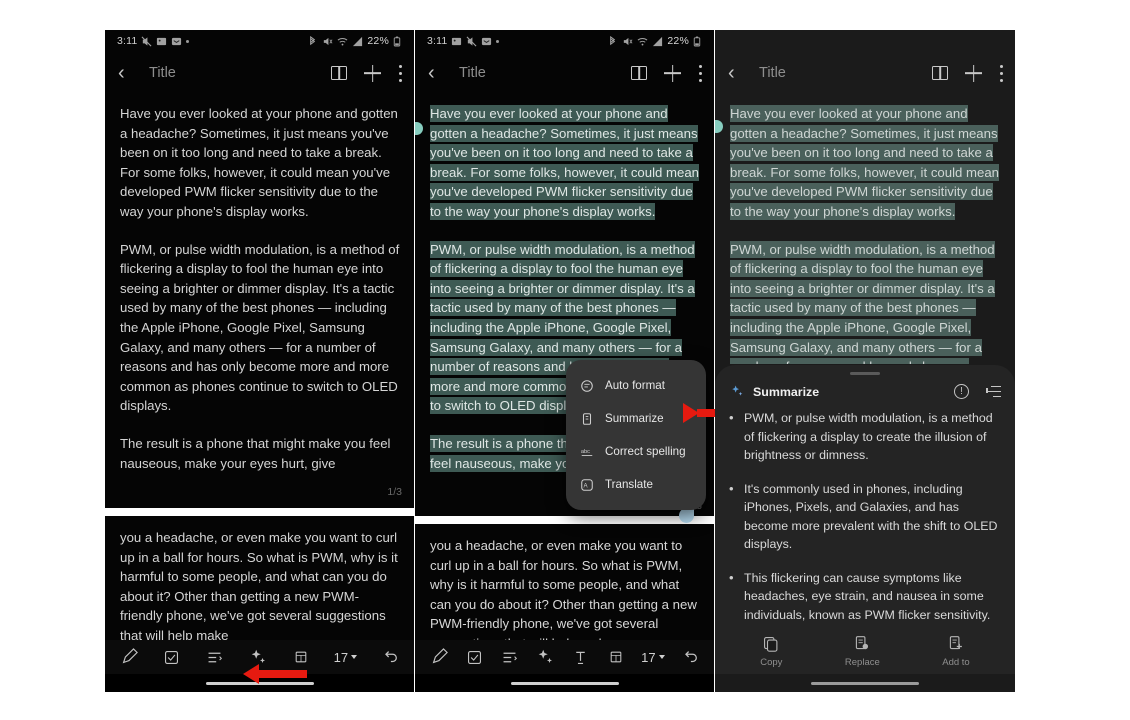 The width and height of the screenshot is (1130, 720). I want to click on menu-label-correct-spelling: Correct spelling, so click(645, 451).